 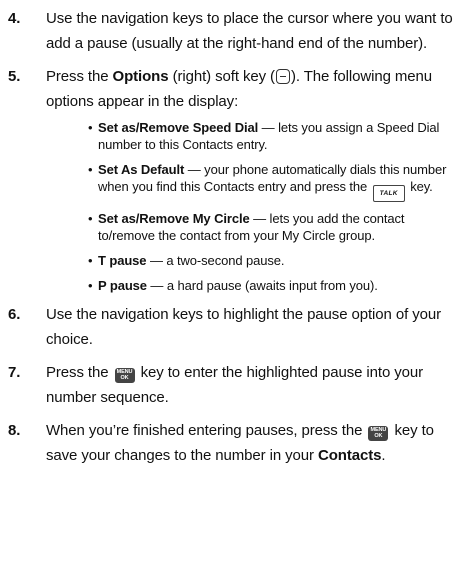 What do you see at coordinates (14, 372) in the screenshot?
I see `step-number: 7.` at bounding box center [14, 372].